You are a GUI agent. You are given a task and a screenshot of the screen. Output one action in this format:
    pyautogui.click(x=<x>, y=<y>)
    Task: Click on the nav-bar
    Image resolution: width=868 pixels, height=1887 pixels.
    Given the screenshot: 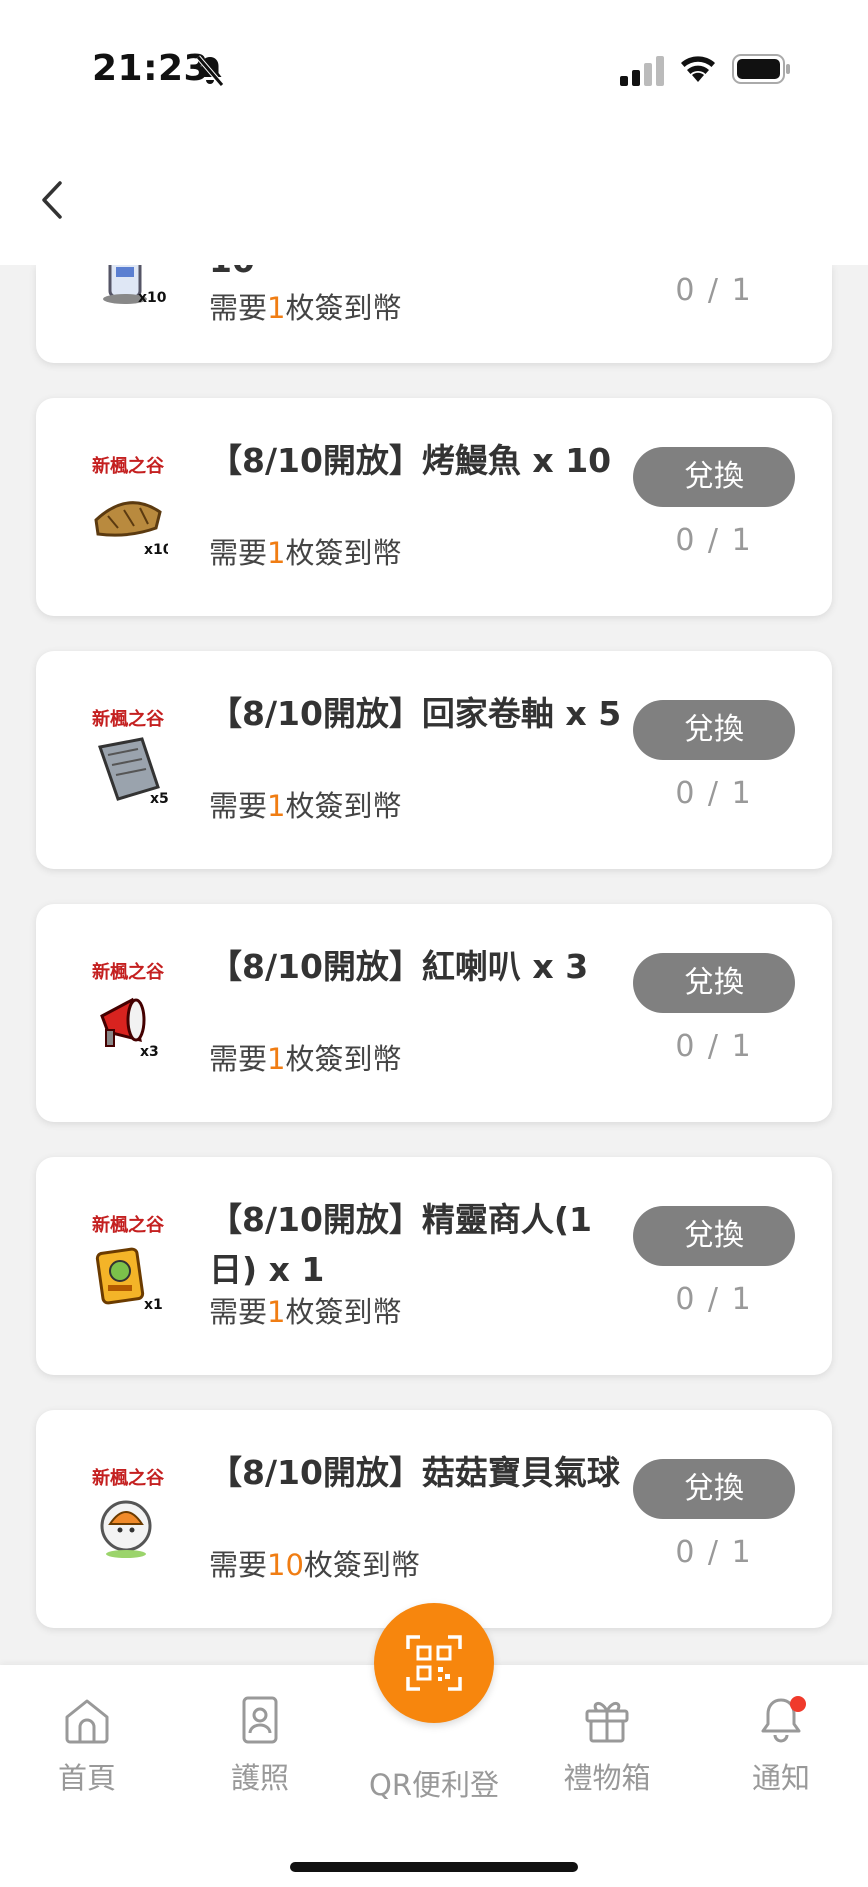 What is the action you would take?
    pyautogui.click(x=434, y=202)
    